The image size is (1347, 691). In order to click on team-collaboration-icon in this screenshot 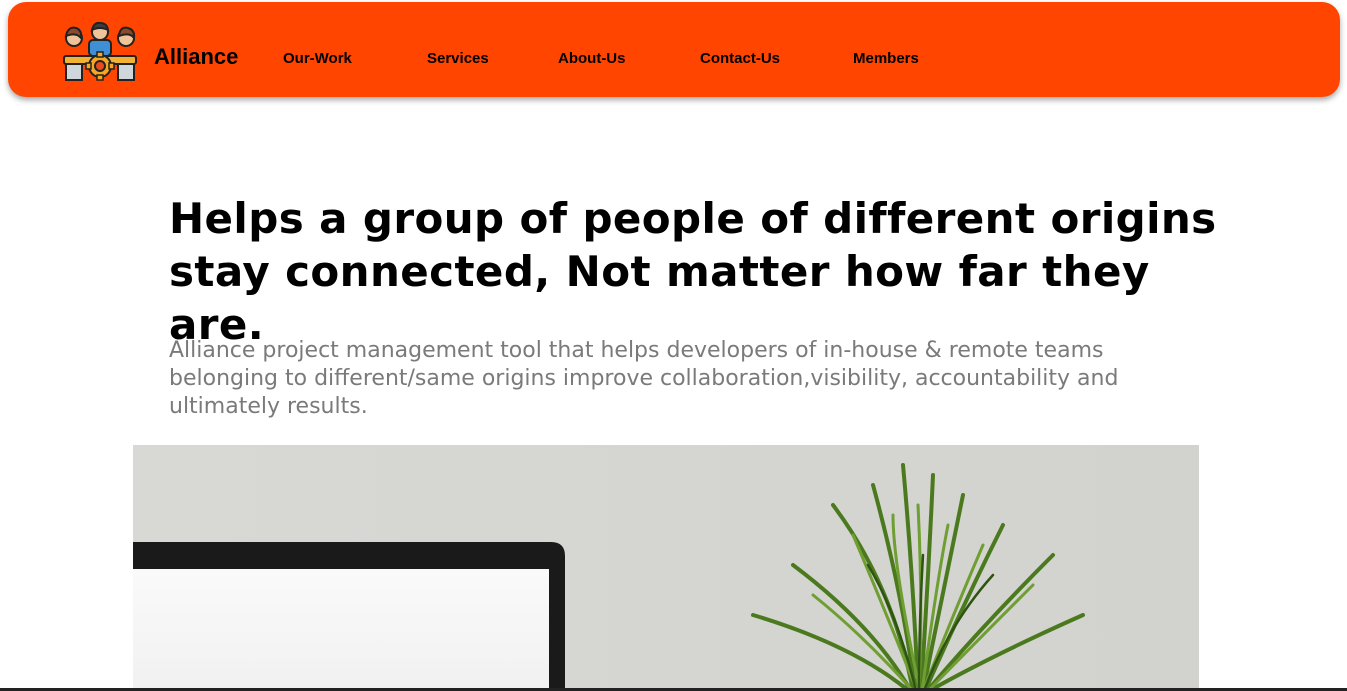, I will do `click(100, 51)`.